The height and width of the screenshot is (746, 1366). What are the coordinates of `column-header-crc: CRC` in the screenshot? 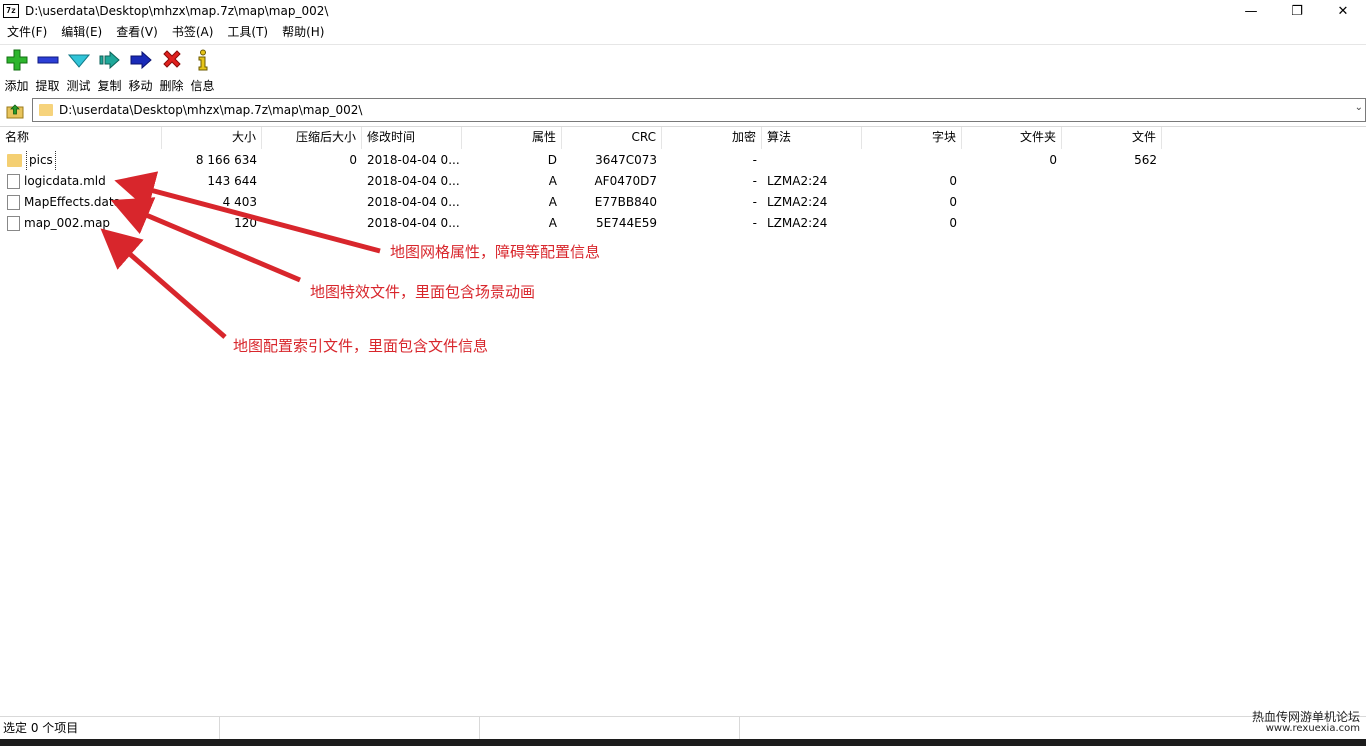 It's located at (612, 138).